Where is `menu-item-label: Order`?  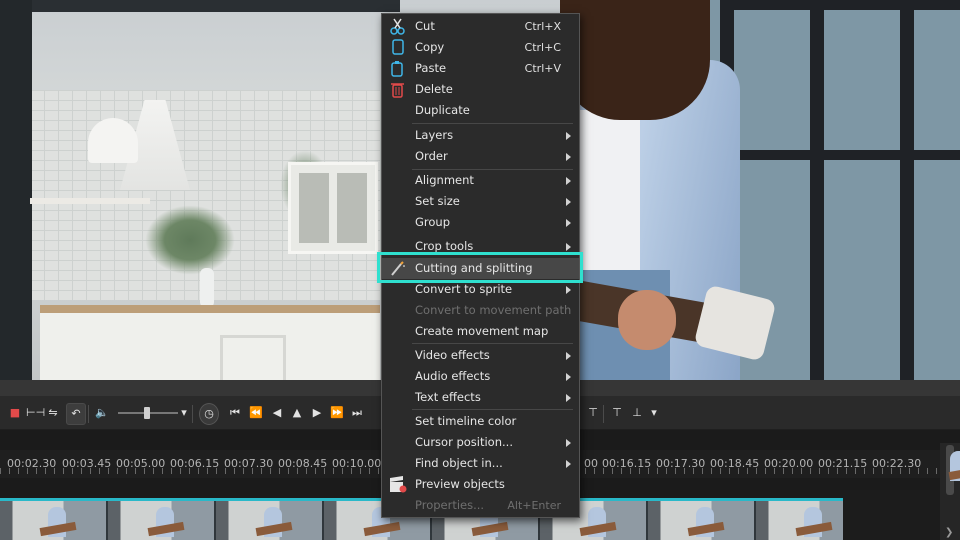 menu-item-label: Order is located at coordinates (431, 156).